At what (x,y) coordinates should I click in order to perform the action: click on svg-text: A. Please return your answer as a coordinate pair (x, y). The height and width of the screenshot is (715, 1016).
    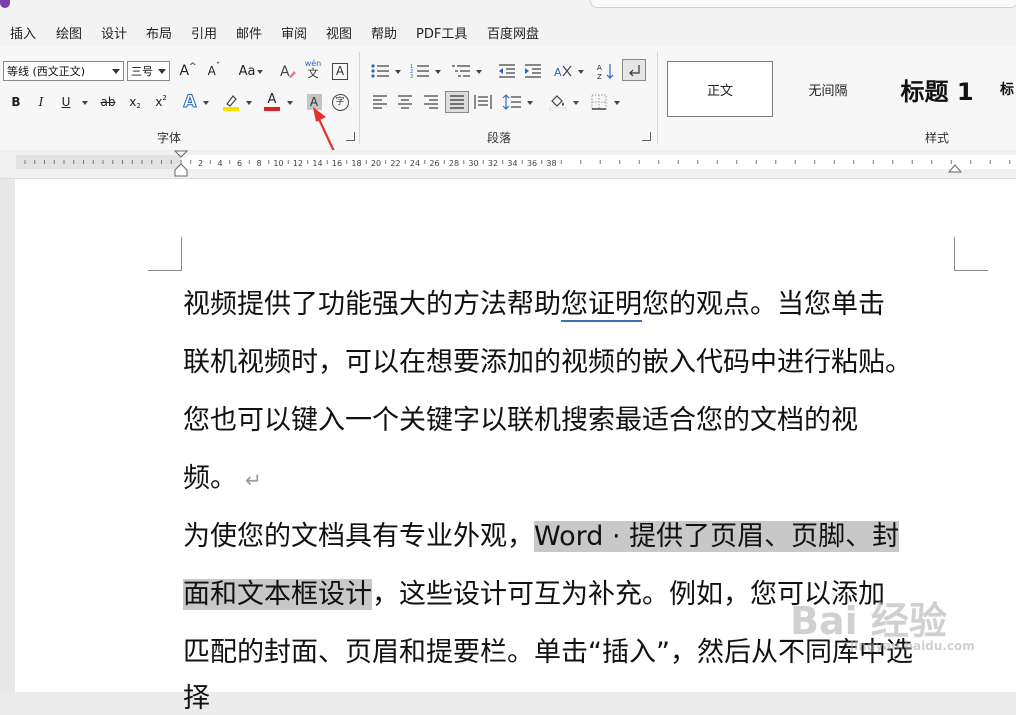
    Looking at the image, I should click on (285, 72).